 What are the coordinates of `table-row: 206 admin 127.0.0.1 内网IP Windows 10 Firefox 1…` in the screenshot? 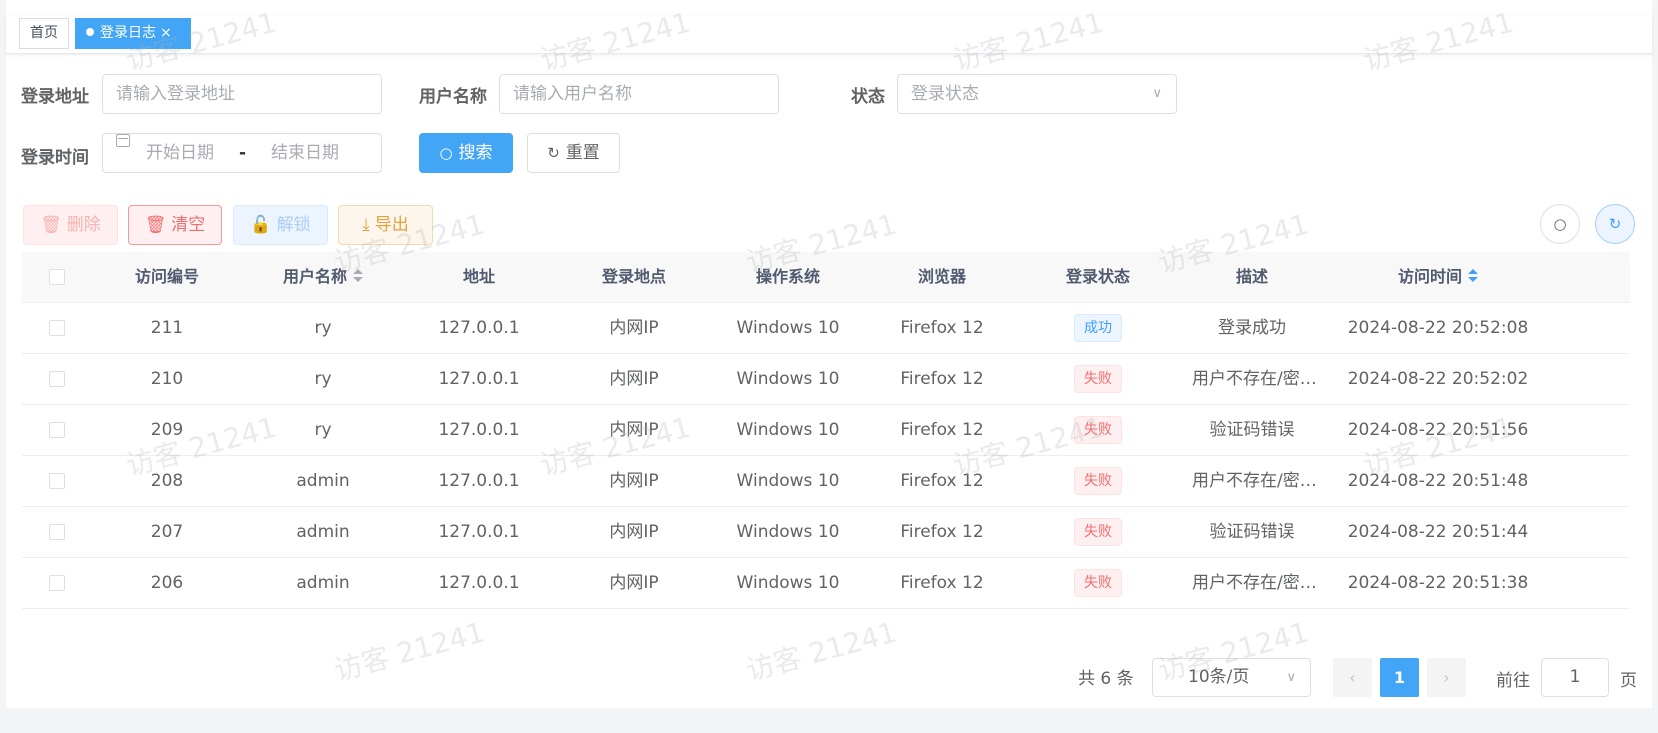 It's located at (826, 583).